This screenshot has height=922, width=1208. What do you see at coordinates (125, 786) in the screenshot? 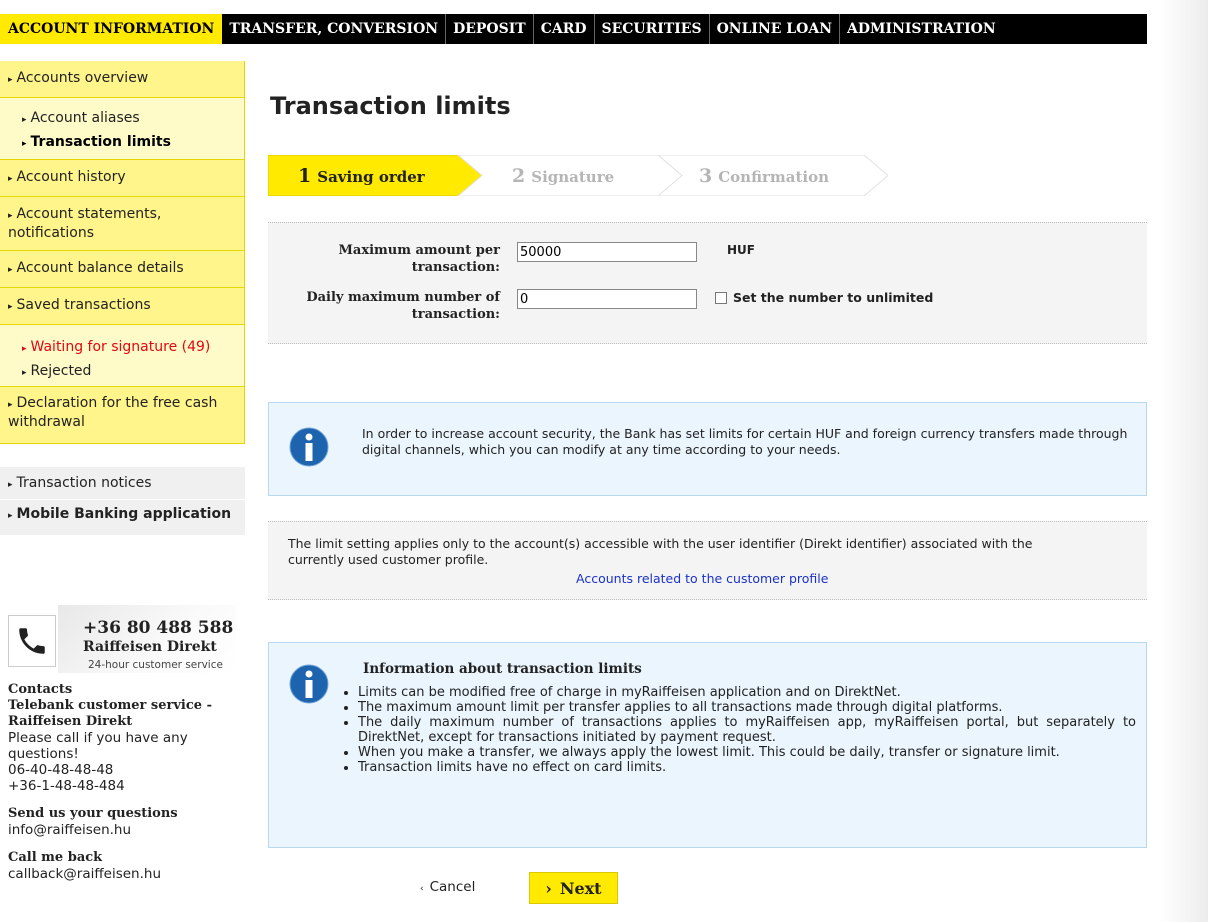
I see `contact-phone-2: +36-1-48-48-484` at bounding box center [125, 786].